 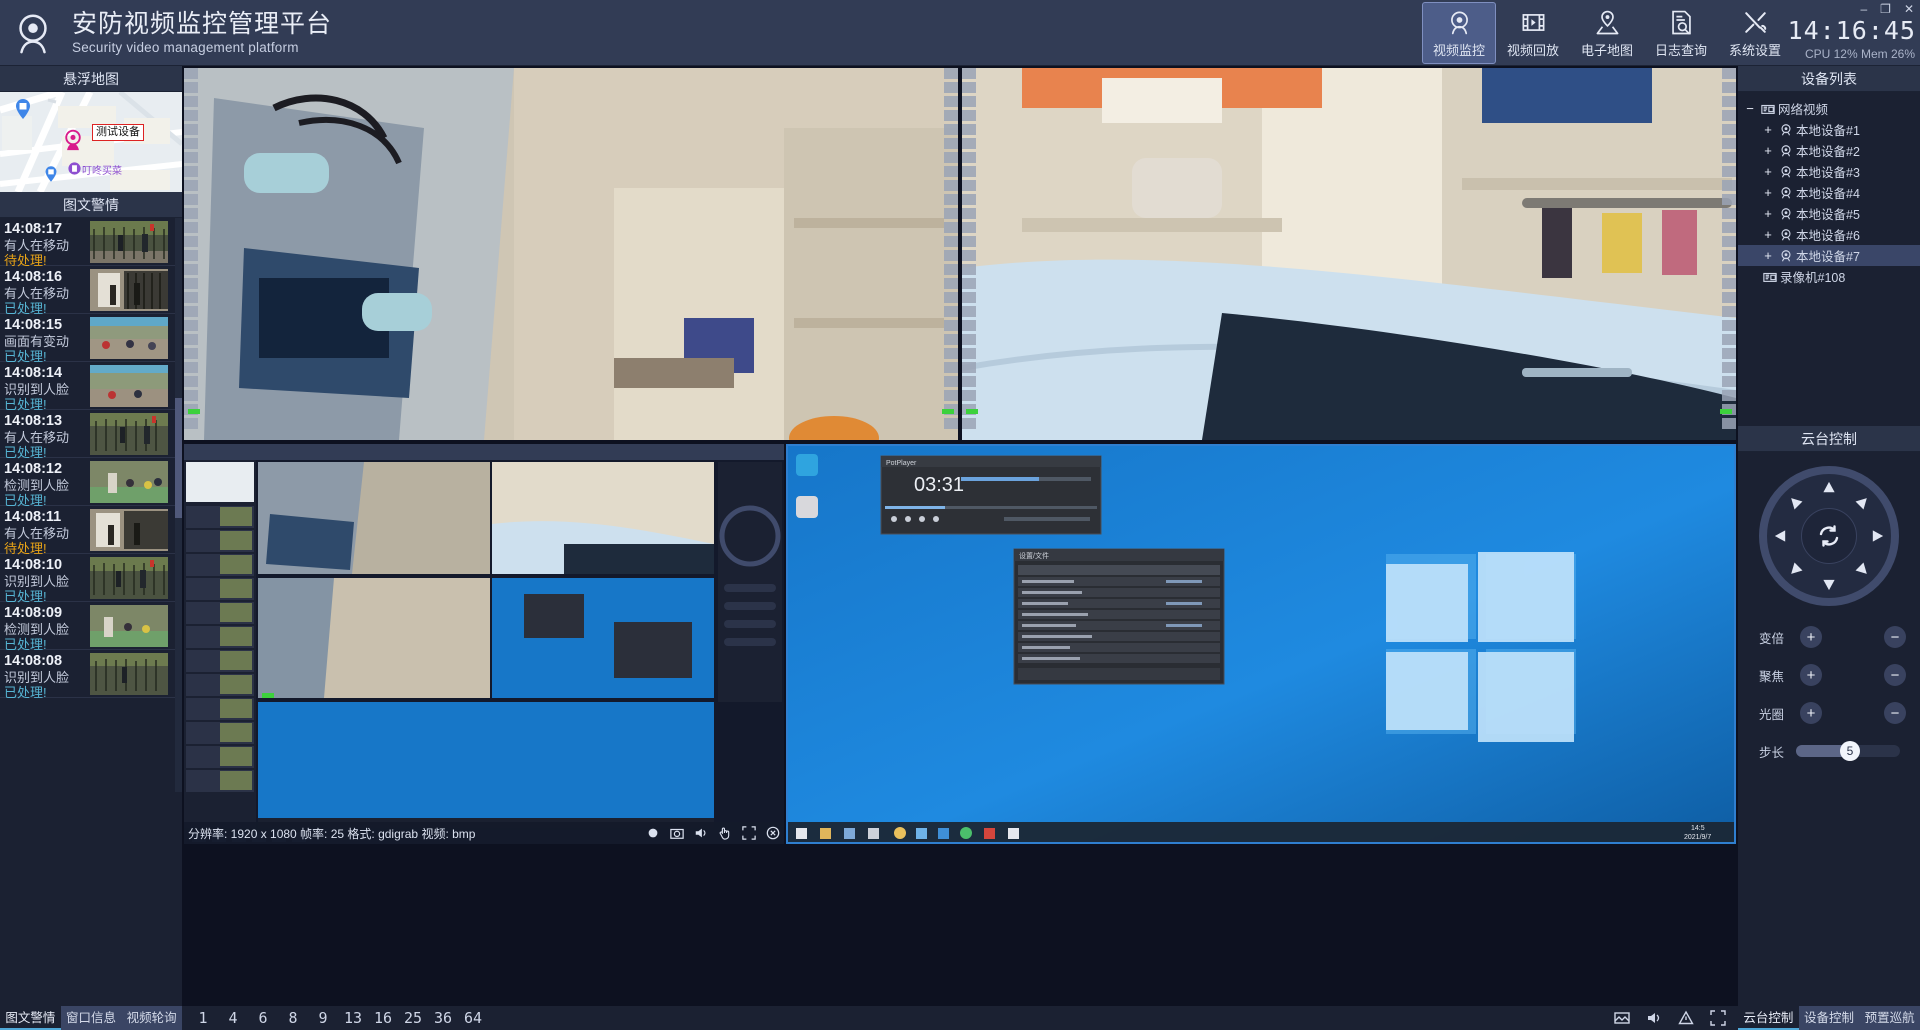 I want to click on nav-item-system-settings: 系统设置, so click(x=1755, y=33).